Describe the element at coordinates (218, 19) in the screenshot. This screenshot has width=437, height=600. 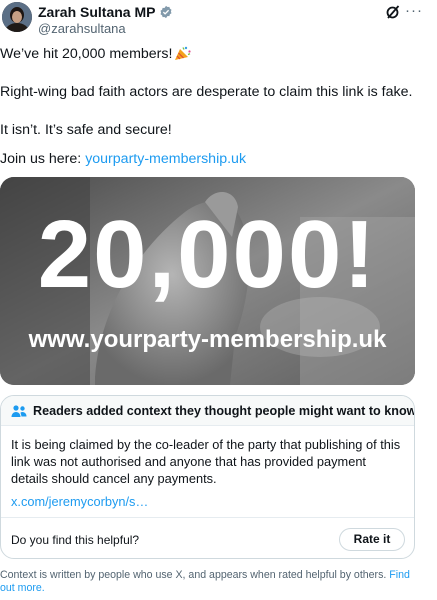
I see `post-header: Zarah Sultana MP @zarahsultana ···` at that location.